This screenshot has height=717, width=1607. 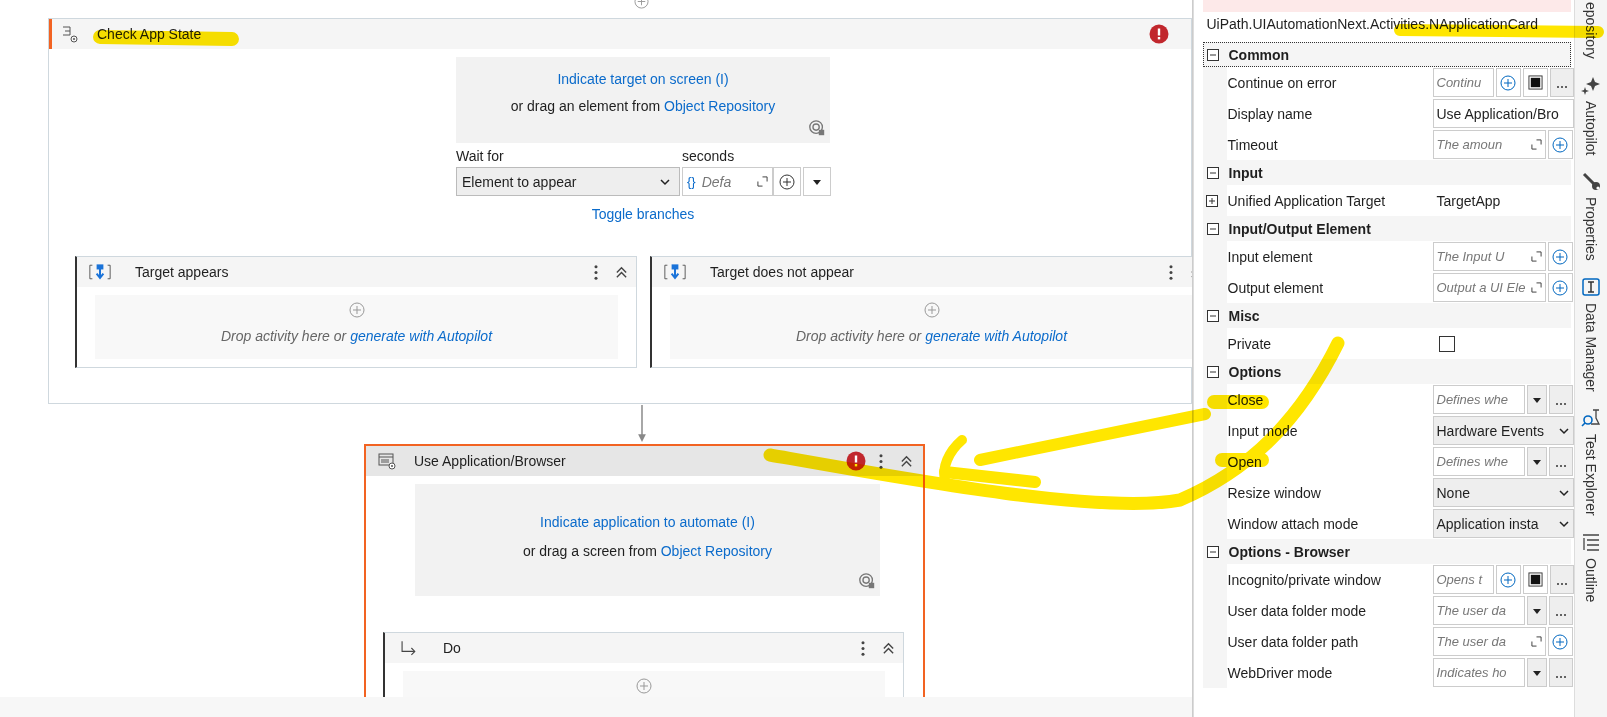 I want to click on side-tab: Autopilot, so click(x=1591, y=115).